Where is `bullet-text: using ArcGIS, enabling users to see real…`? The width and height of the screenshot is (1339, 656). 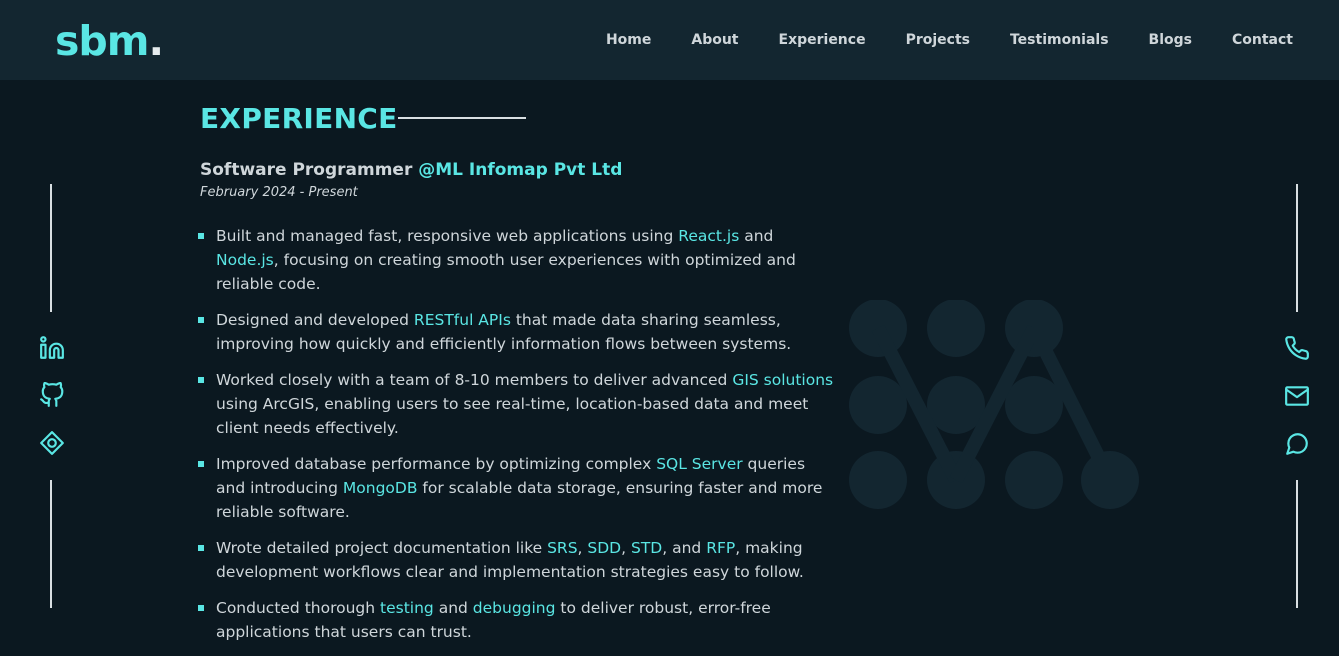 bullet-text: using ArcGIS, enabling users to see real… is located at coordinates (512, 416).